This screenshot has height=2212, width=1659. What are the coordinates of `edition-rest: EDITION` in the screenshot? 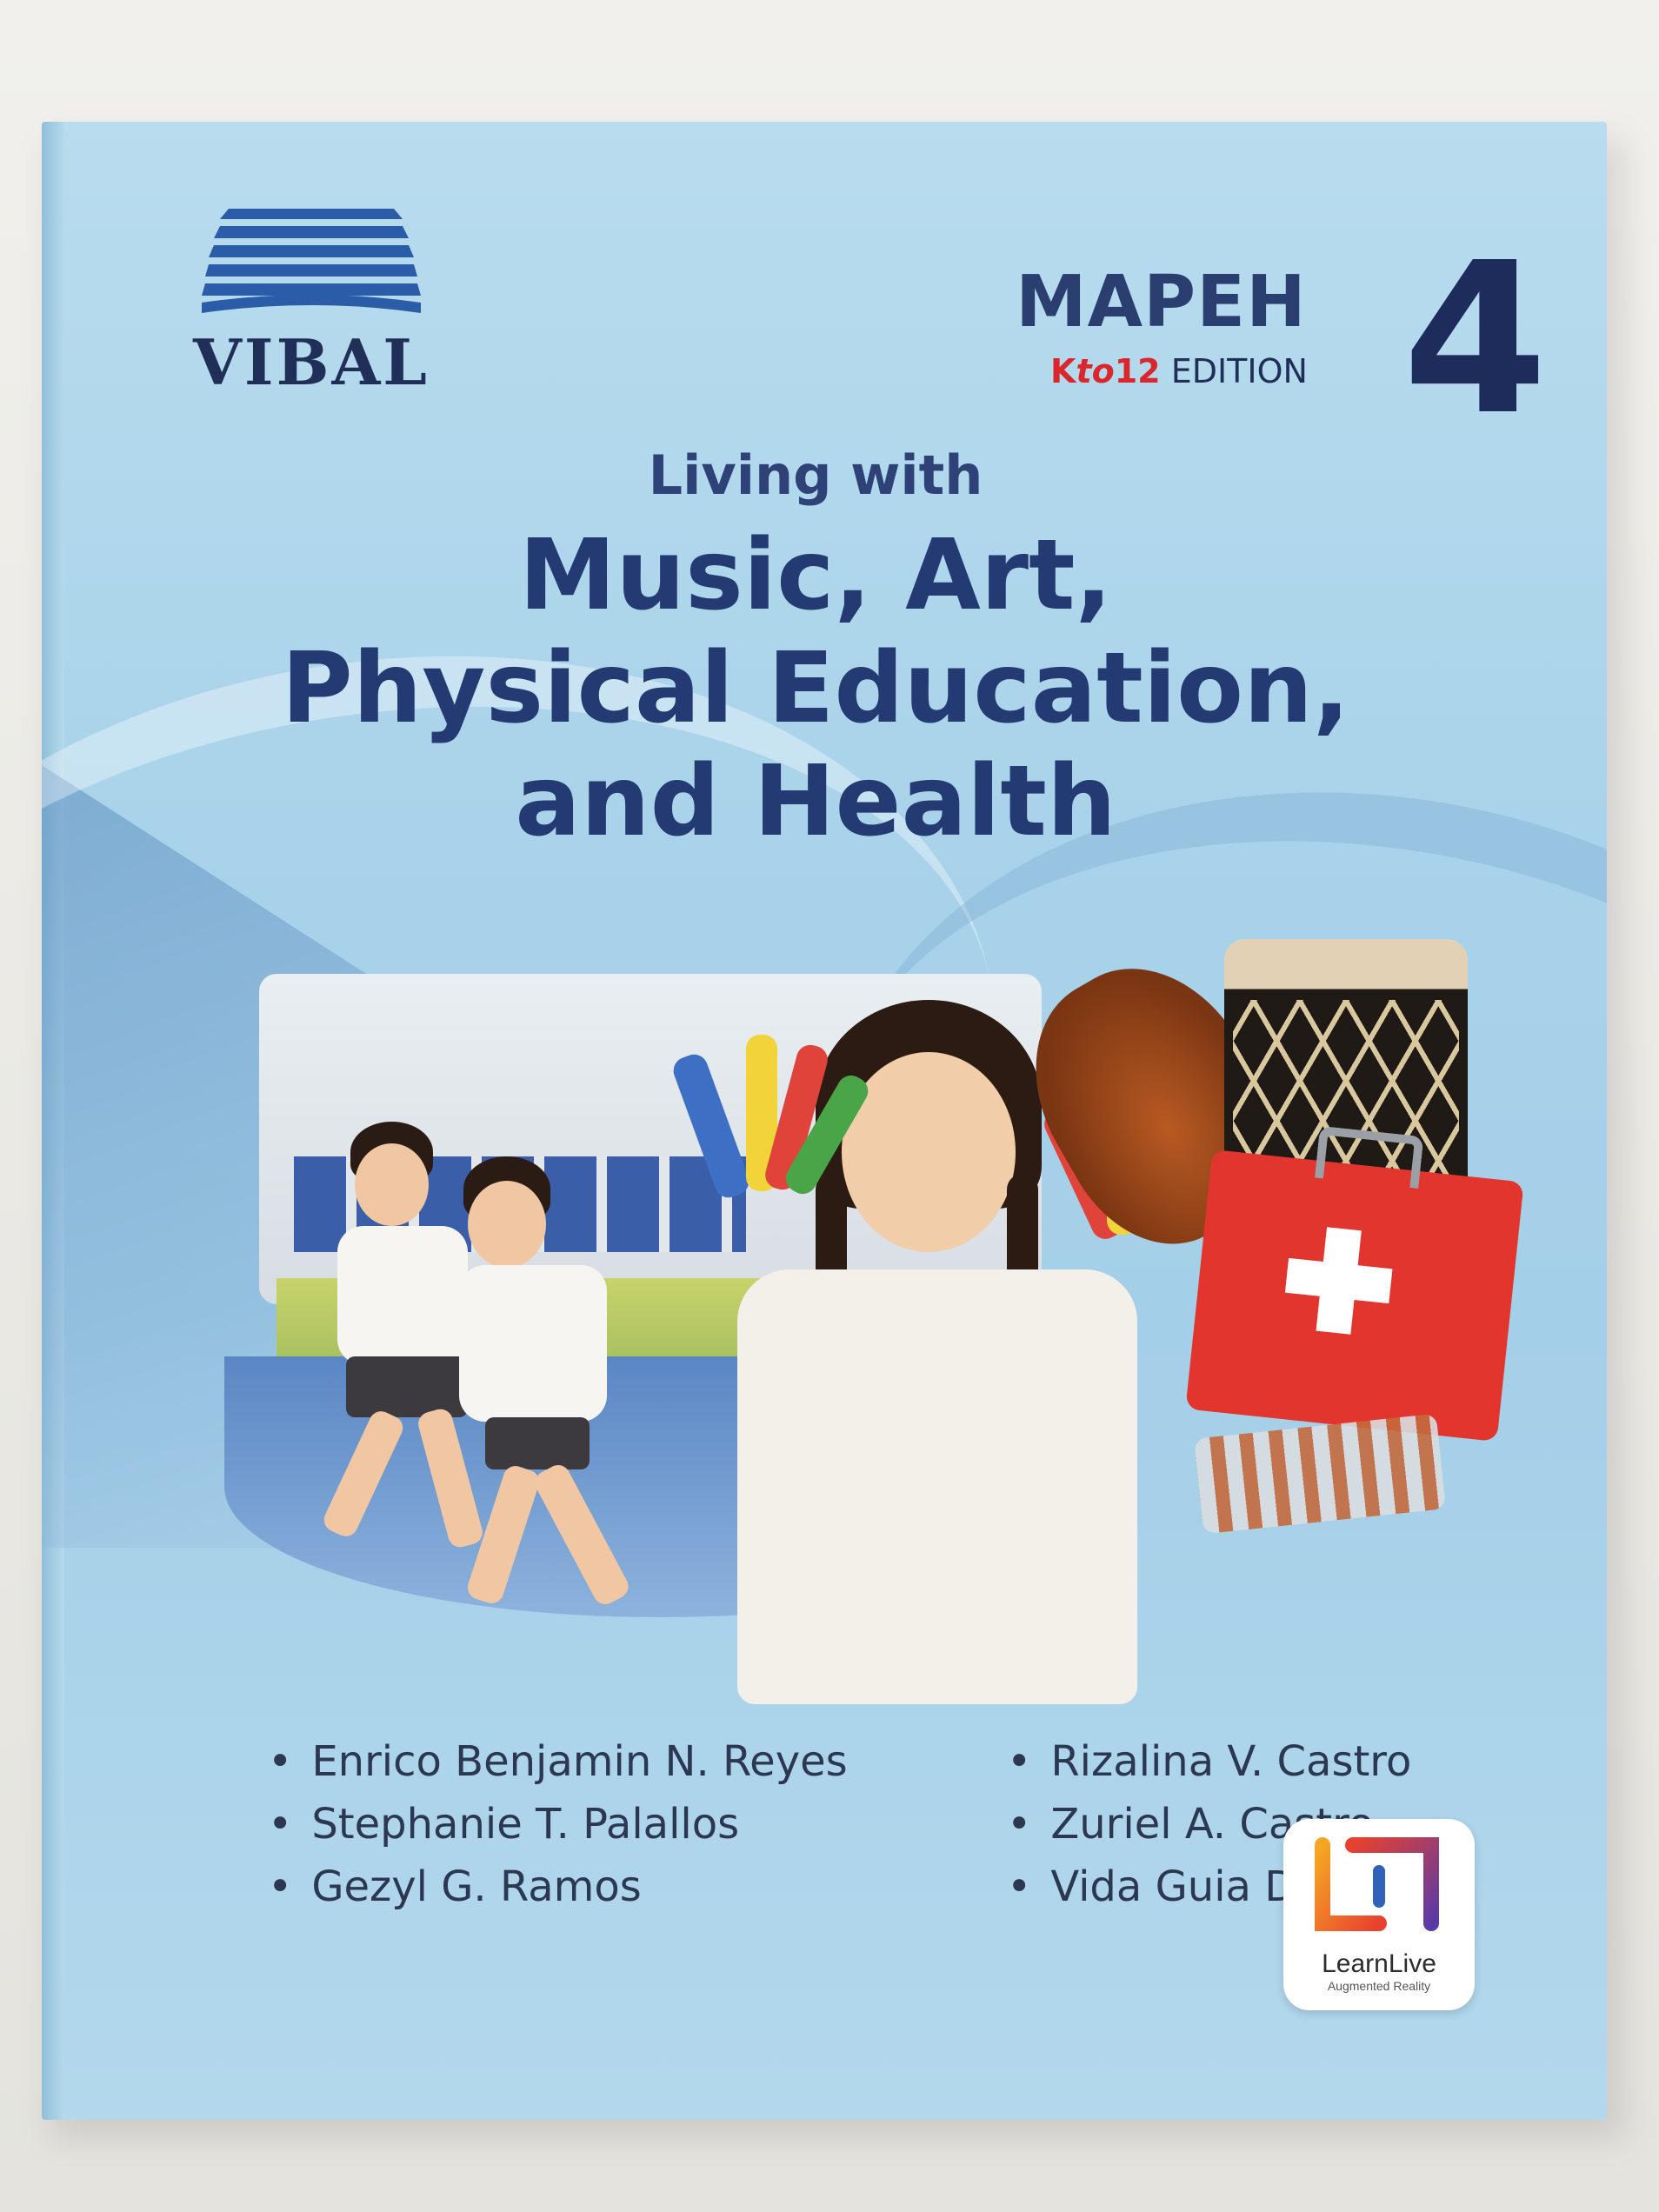 It's located at (1234, 371).